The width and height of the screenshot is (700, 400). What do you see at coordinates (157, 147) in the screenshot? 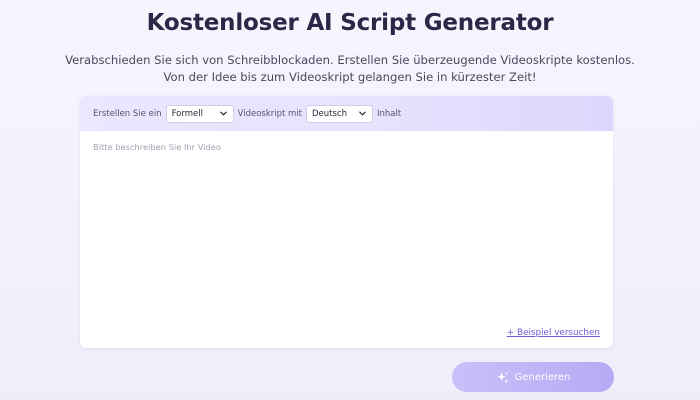
I see `description-placeholder: Bitte beschreiben Sie Ihr Video` at bounding box center [157, 147].